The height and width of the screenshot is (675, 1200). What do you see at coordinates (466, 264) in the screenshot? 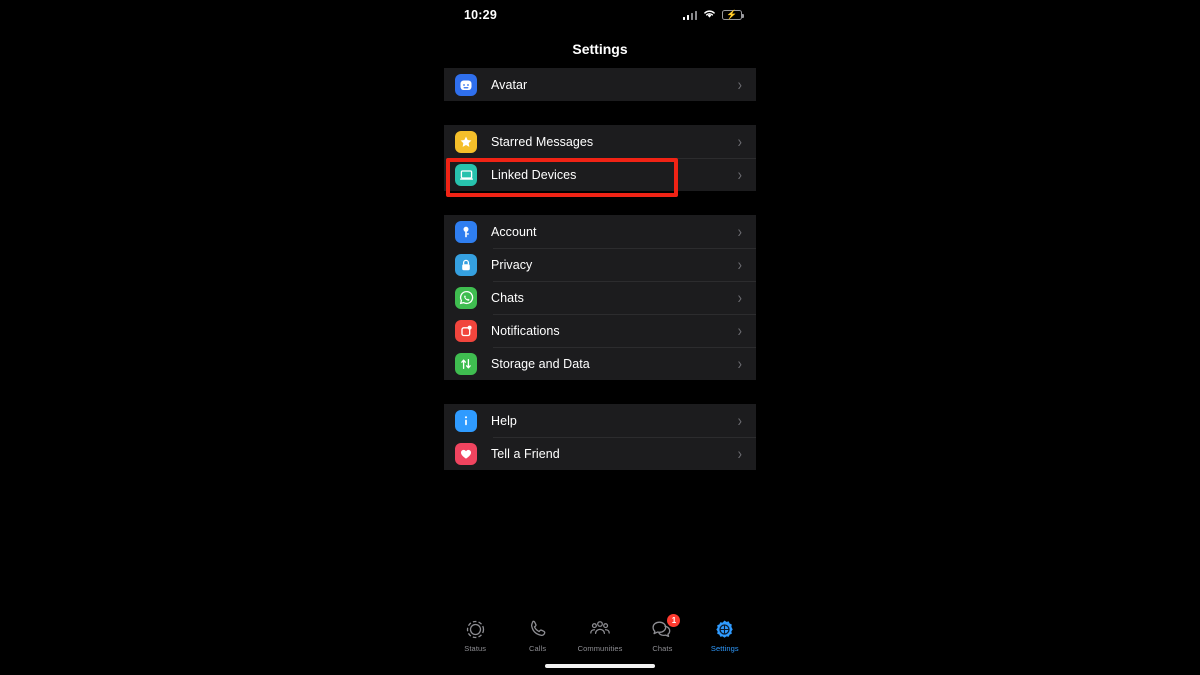
I see `lock-icon` at bounding box center [466, 264].